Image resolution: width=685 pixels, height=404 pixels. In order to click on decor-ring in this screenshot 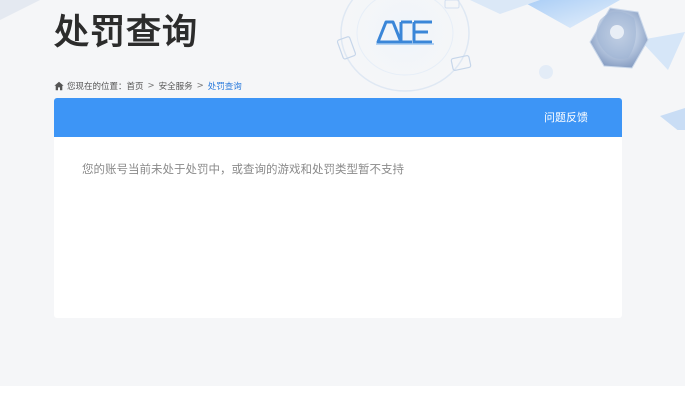, I will do `click(405, 46)`.